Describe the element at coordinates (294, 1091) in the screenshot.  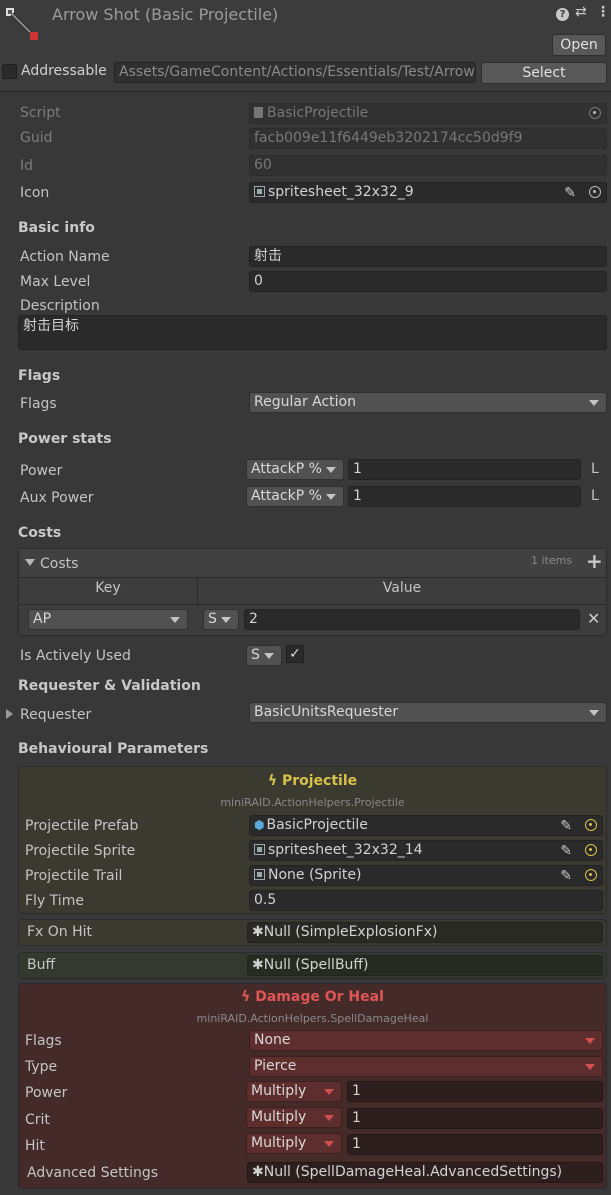
I see `damage-power-mode-dropdown: Multiply` at that location.